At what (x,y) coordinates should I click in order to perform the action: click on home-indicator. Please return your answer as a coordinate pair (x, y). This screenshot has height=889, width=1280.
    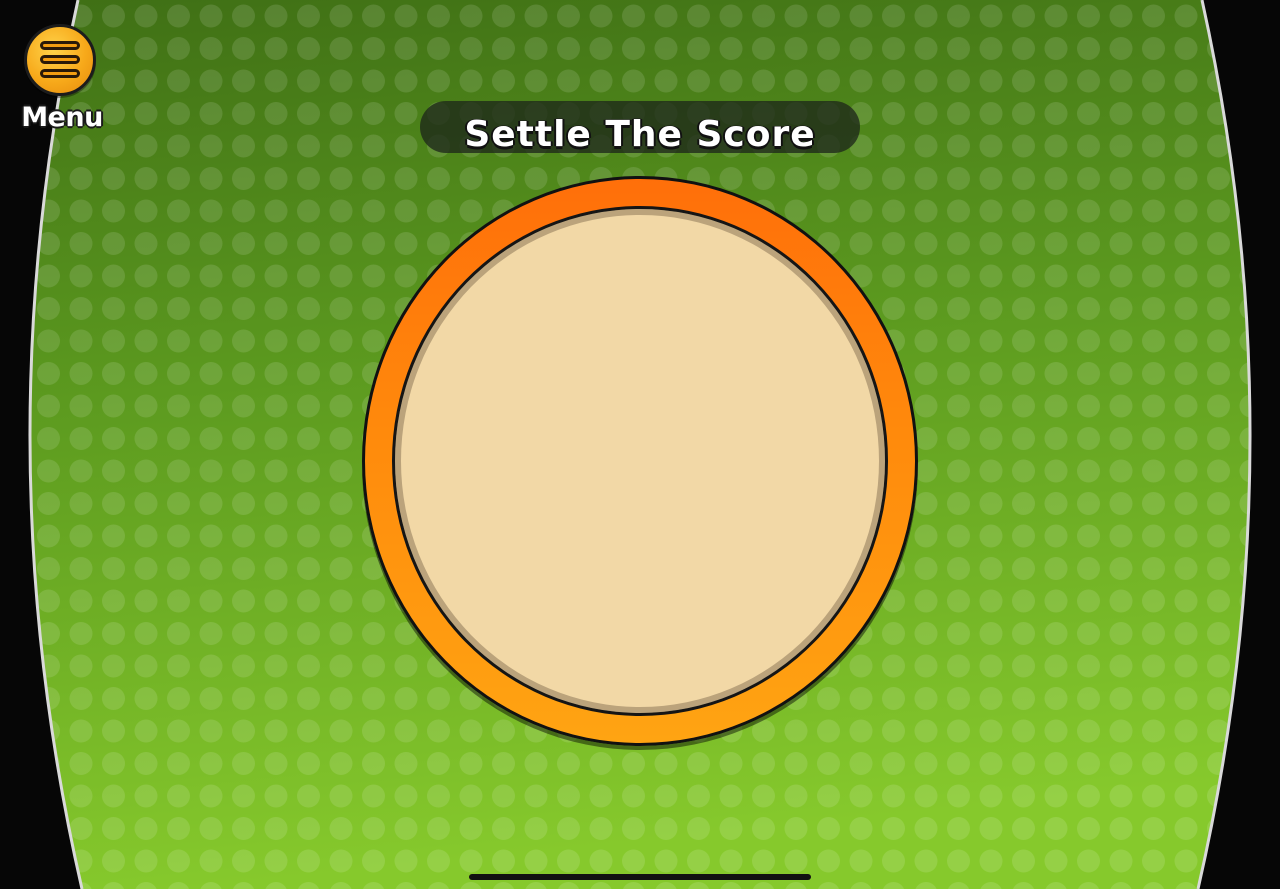
    Looking at the image, I should click on (640, 877).